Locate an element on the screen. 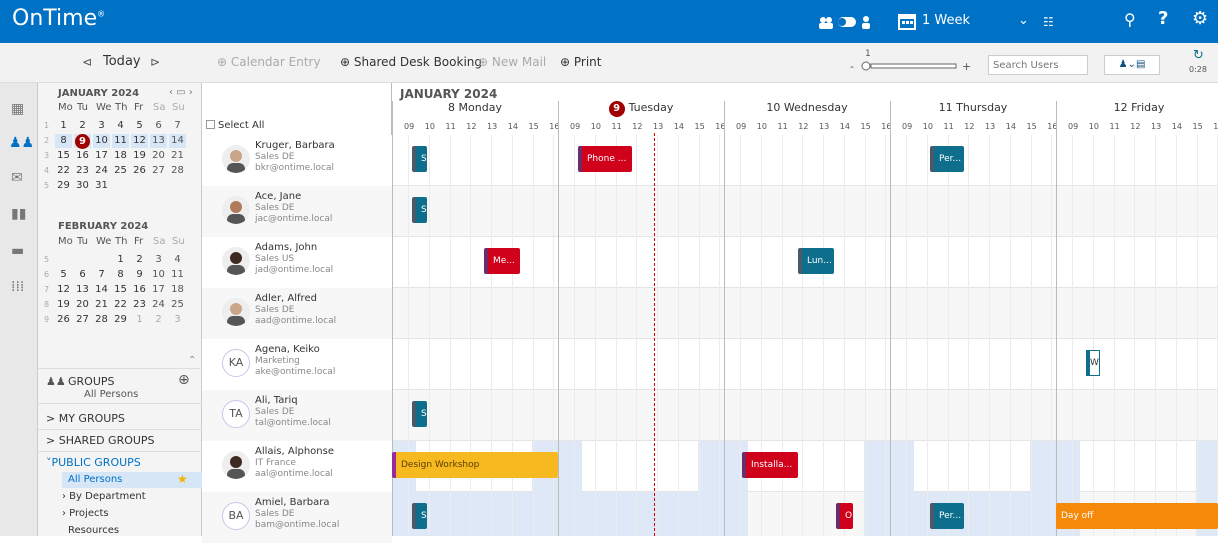  print-button: ⊕ Print is located at coordinates (580, 62).